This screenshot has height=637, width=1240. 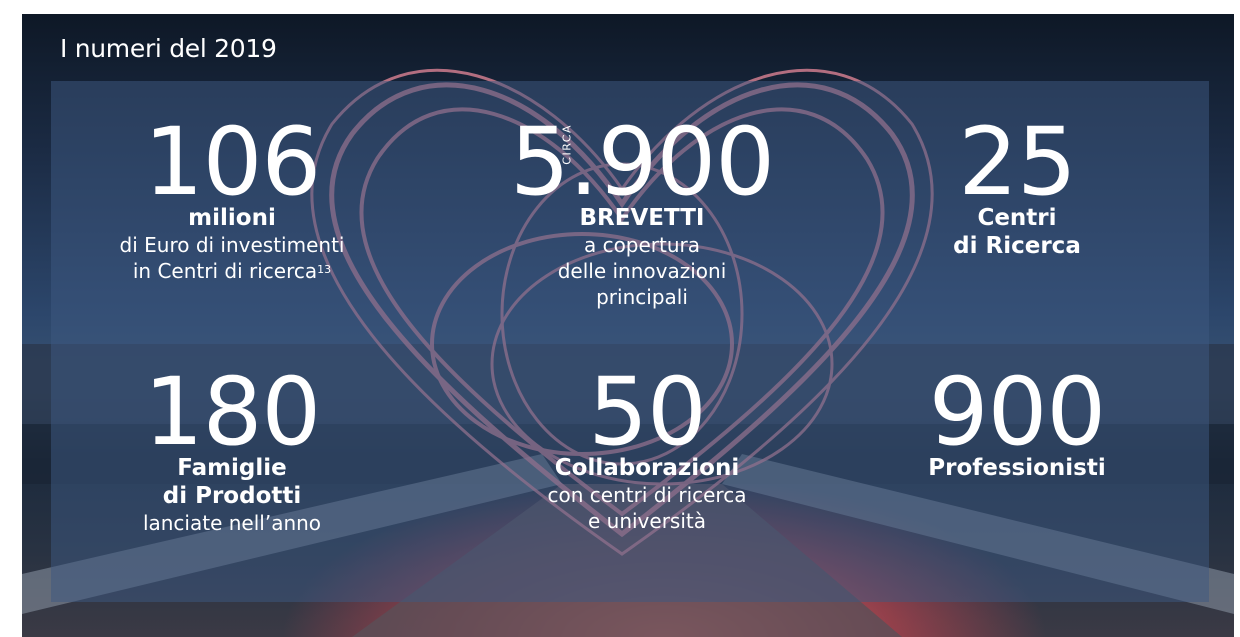 I want to click on stat-description: delle innovazioni, so click(x=642, y=271).